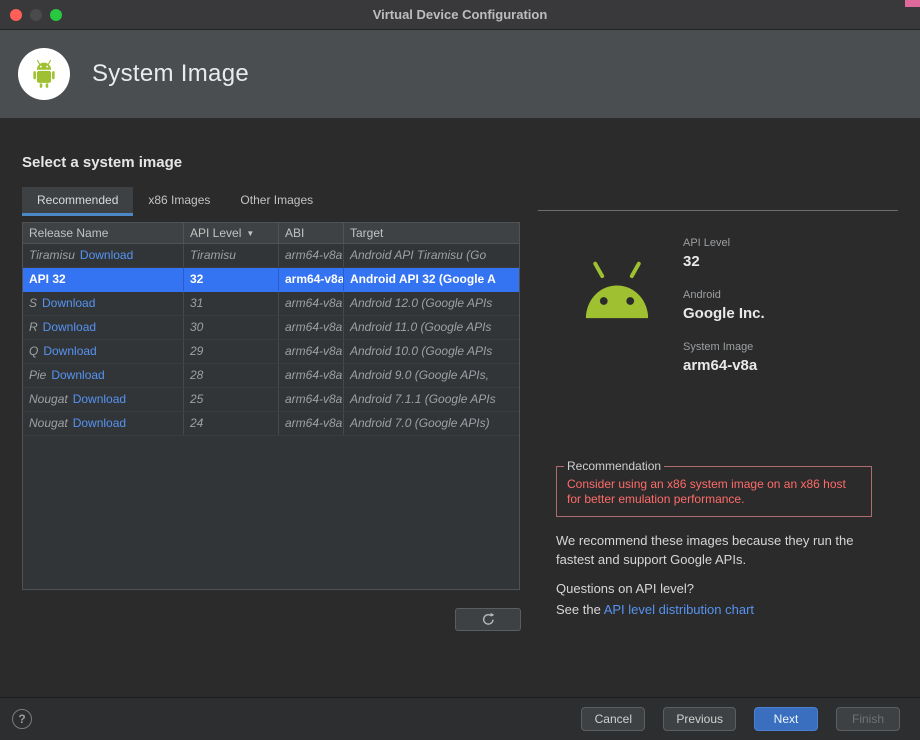 This screenshot has height=740, width=920. I want to click on cancel-button: Cancel, so click(613, 719).